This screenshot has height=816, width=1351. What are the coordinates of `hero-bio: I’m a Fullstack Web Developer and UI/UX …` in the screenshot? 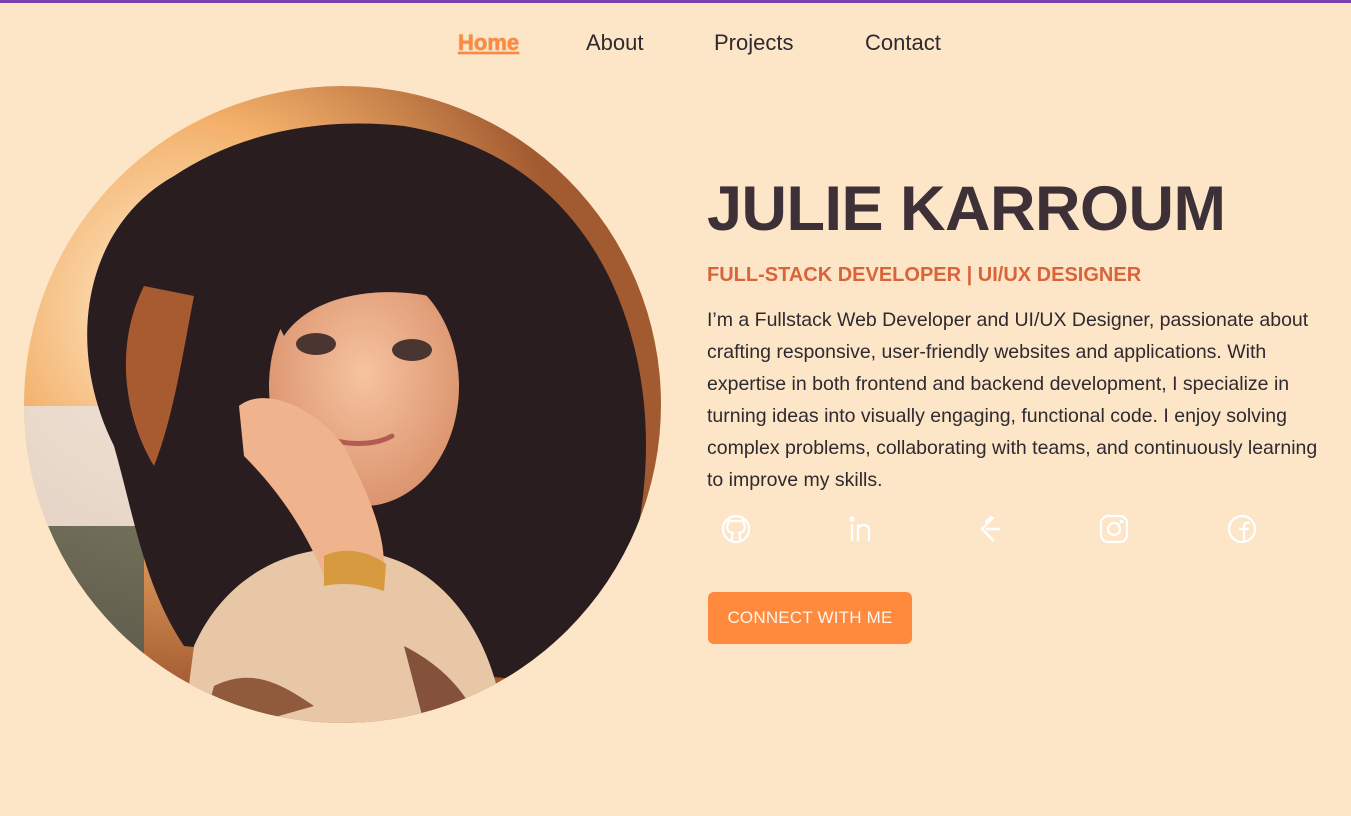 It's located at (1012, 400).